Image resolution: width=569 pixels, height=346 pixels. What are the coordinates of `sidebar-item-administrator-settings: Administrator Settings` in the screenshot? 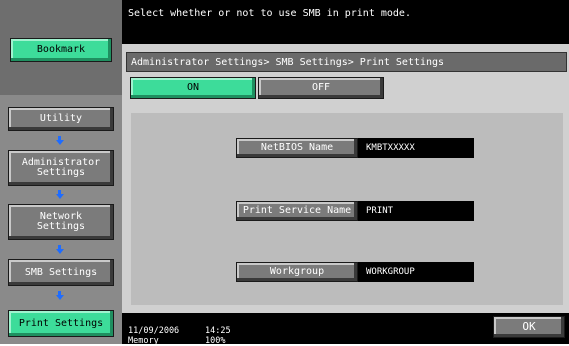 It's located at (61, 168).